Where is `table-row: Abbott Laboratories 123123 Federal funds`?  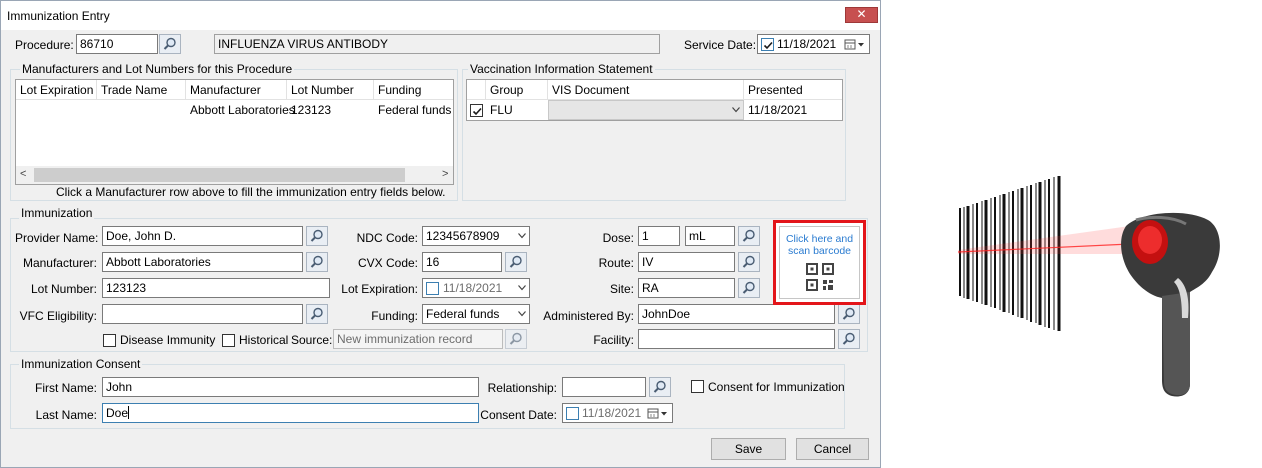
table-row: Abbott Laboratories 123123 Federal funds is located at coordinates (234, 110).